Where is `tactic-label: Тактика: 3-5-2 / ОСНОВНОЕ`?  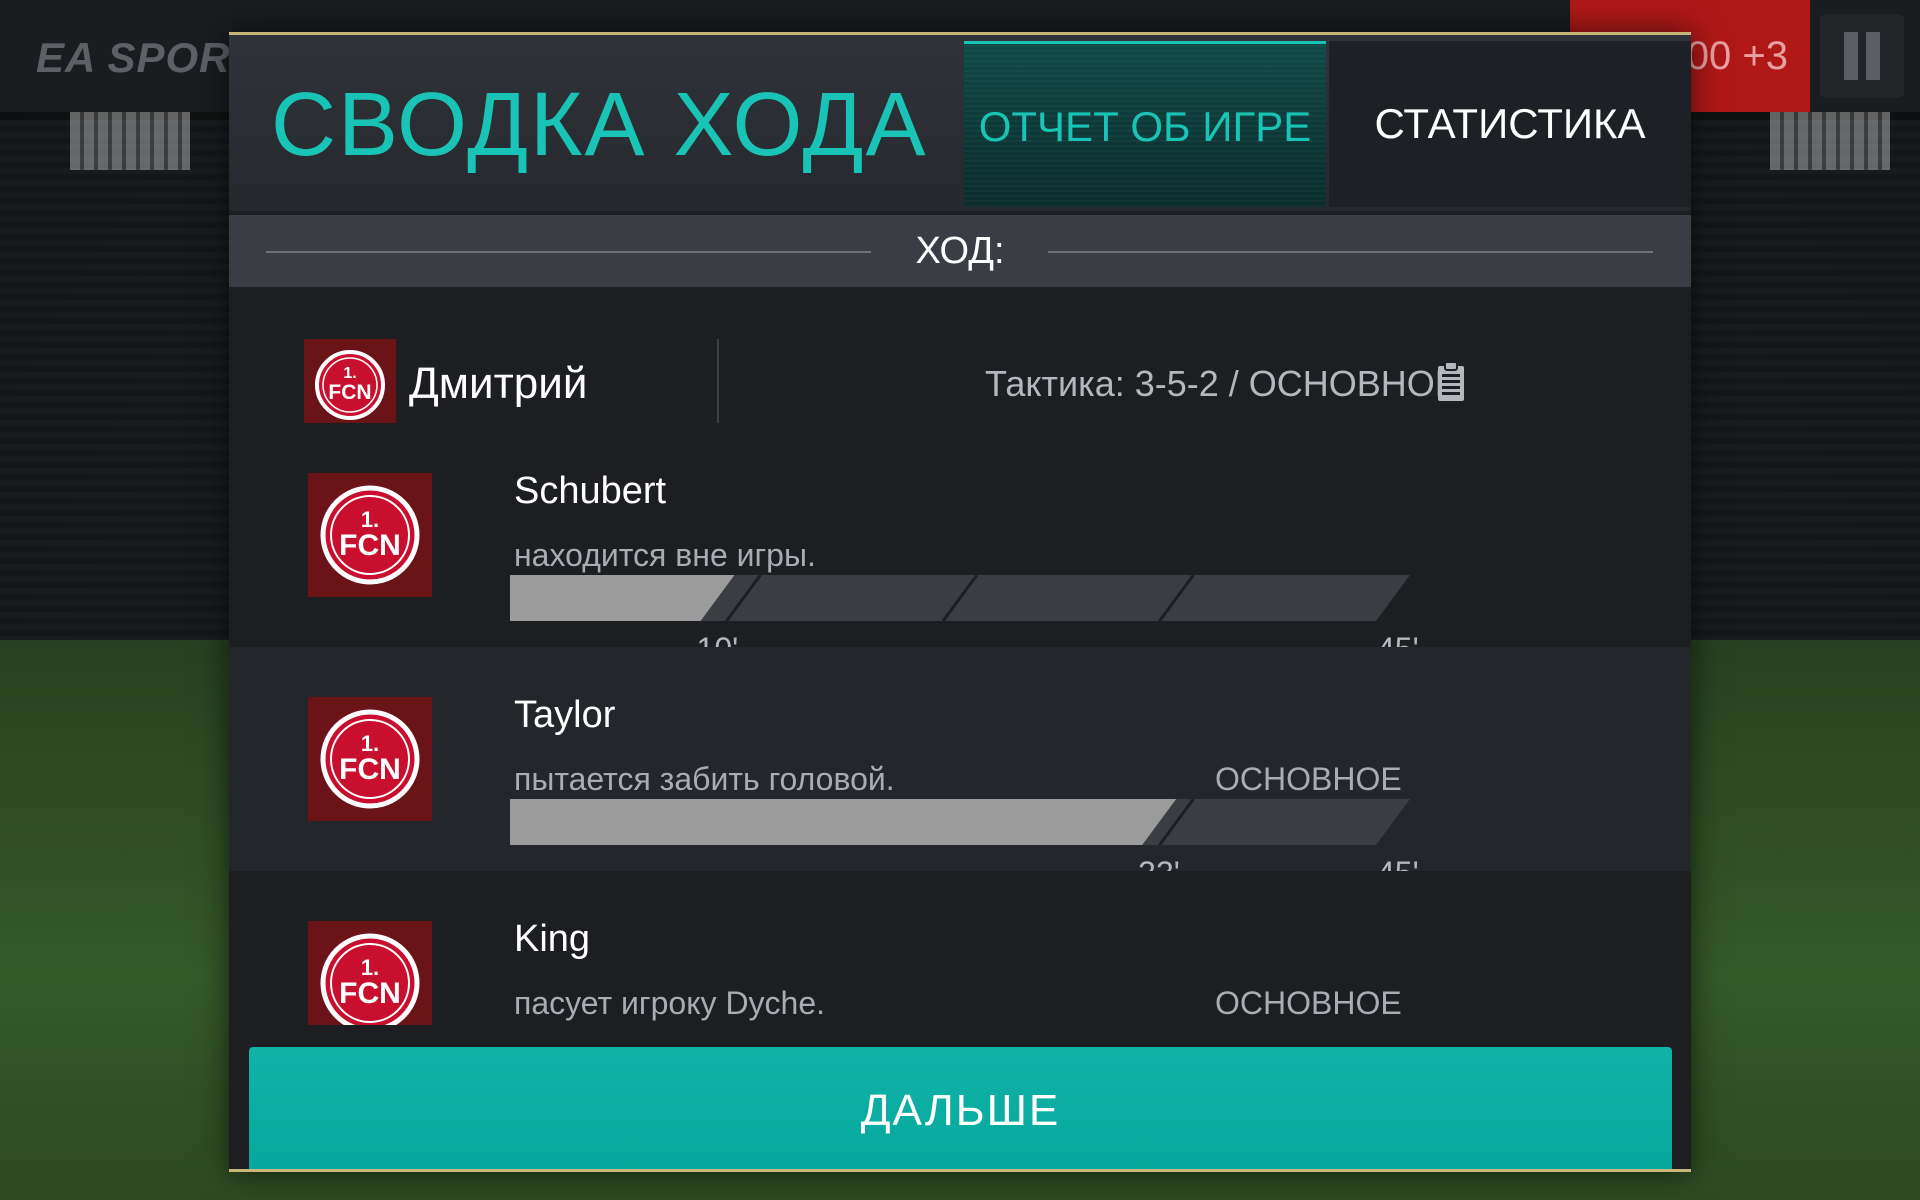 tactic-label: Тактика: 3-5-2 / ОСНОВНОЕ is located at coordinates (1222, 383).